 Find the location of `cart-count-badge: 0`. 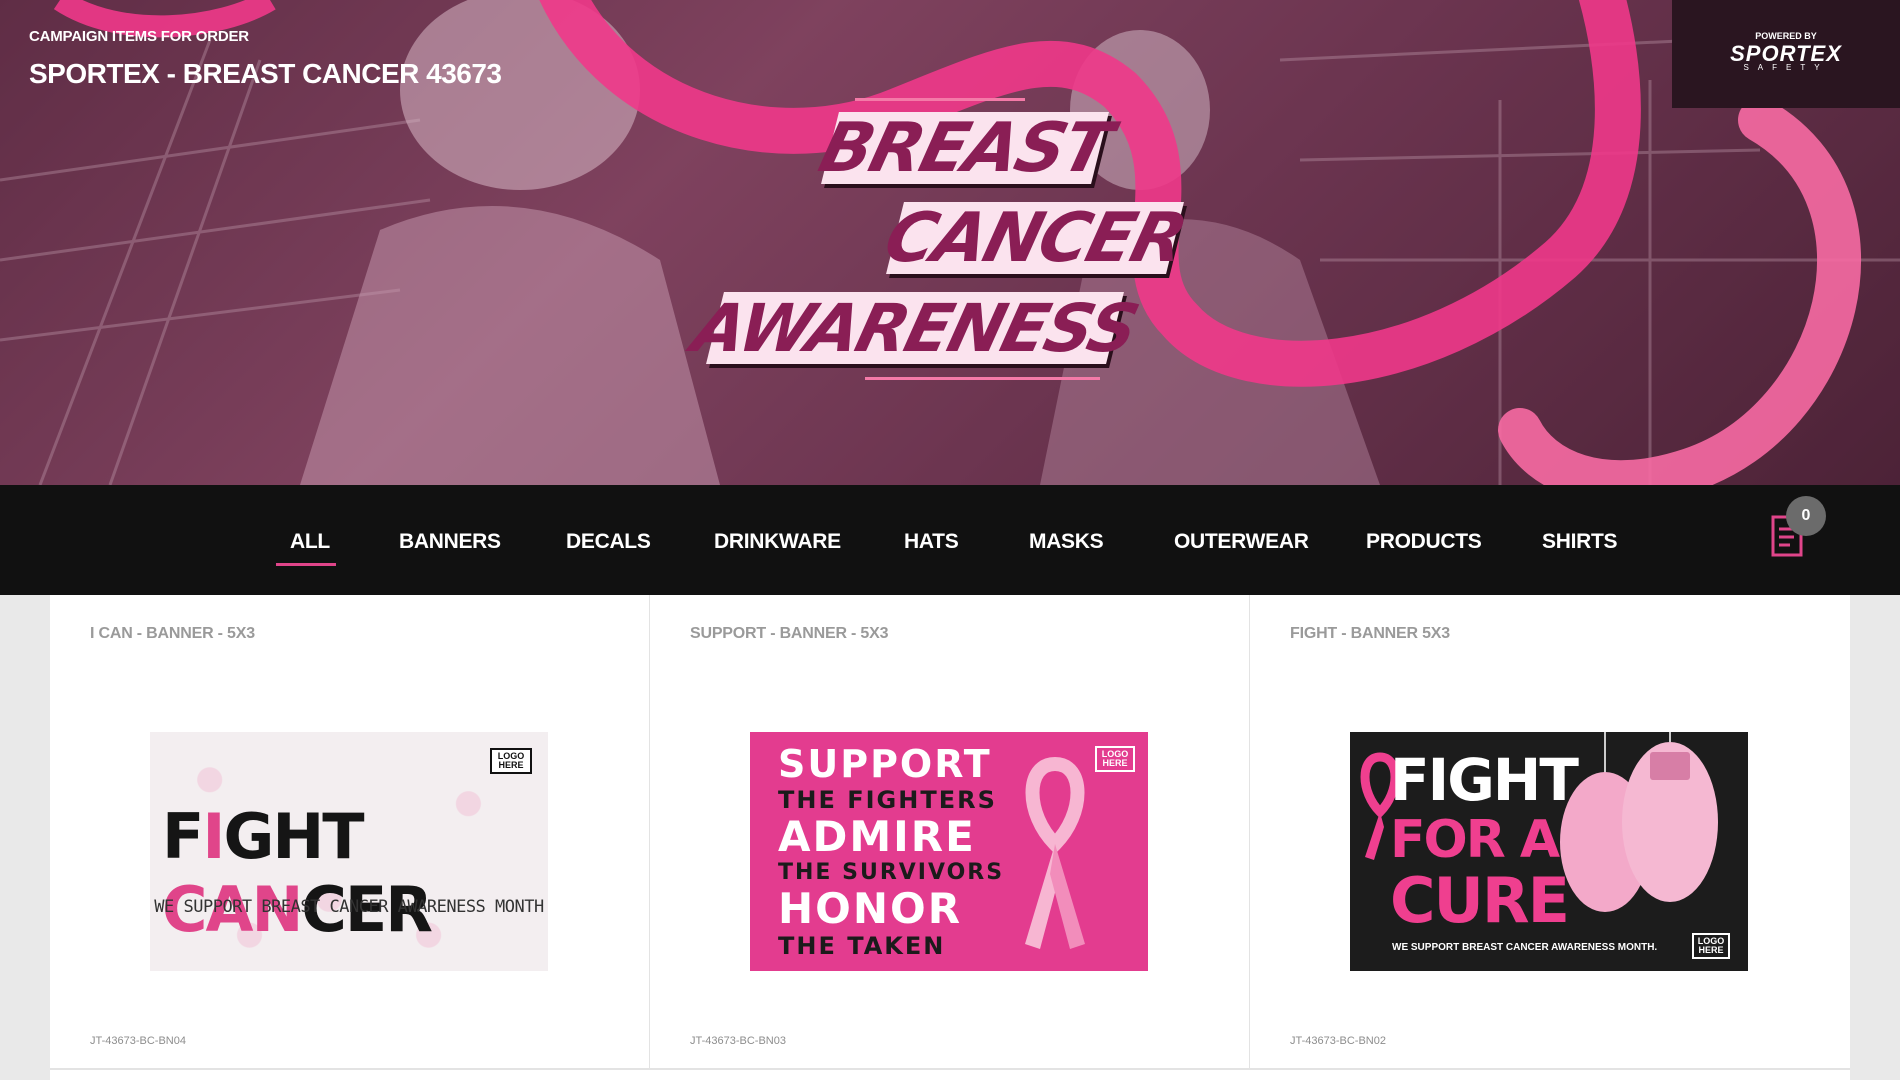

cart-count-badge: 0 is located at coordinates (1806, 516).